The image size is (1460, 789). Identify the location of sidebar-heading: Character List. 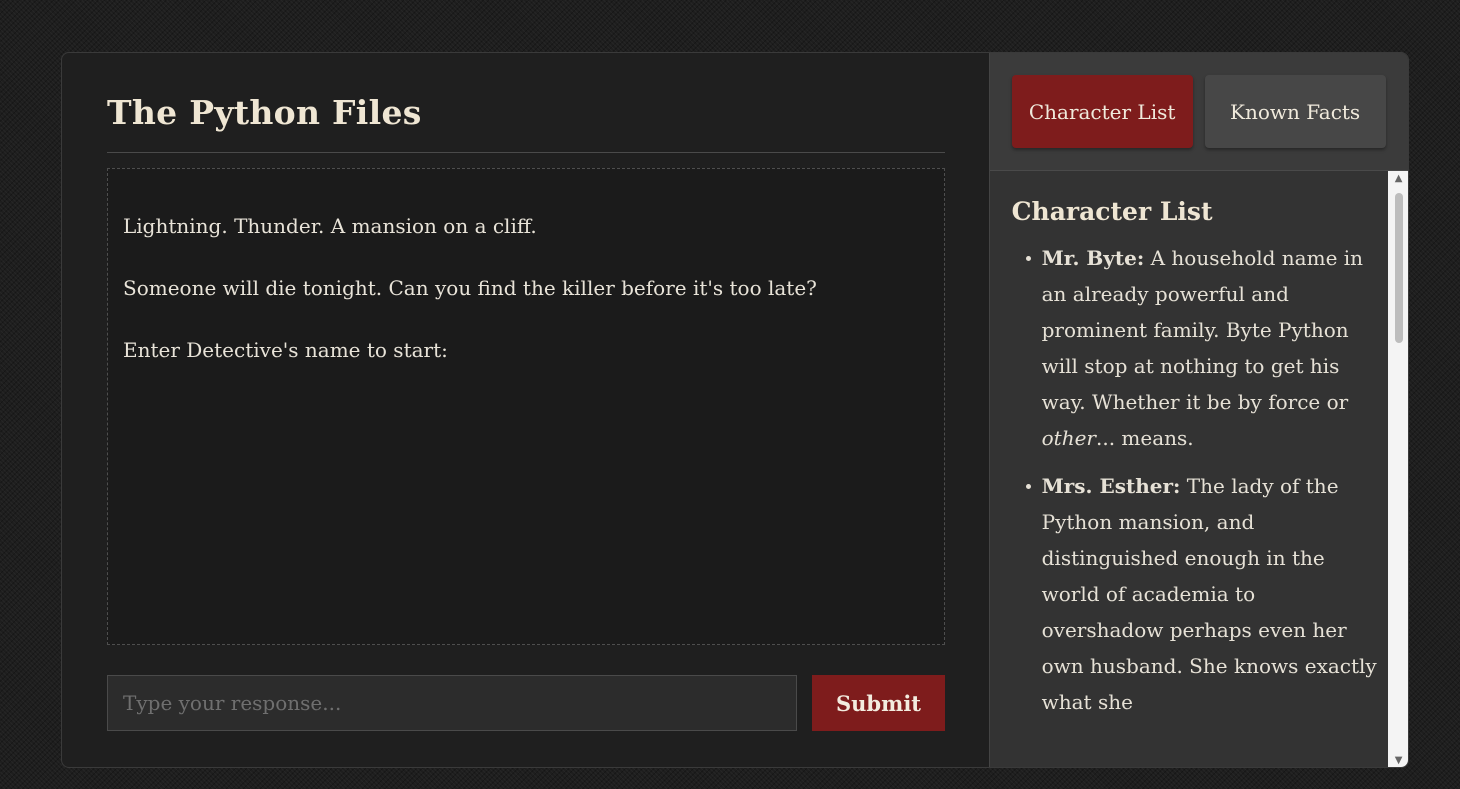
(1112, 211).